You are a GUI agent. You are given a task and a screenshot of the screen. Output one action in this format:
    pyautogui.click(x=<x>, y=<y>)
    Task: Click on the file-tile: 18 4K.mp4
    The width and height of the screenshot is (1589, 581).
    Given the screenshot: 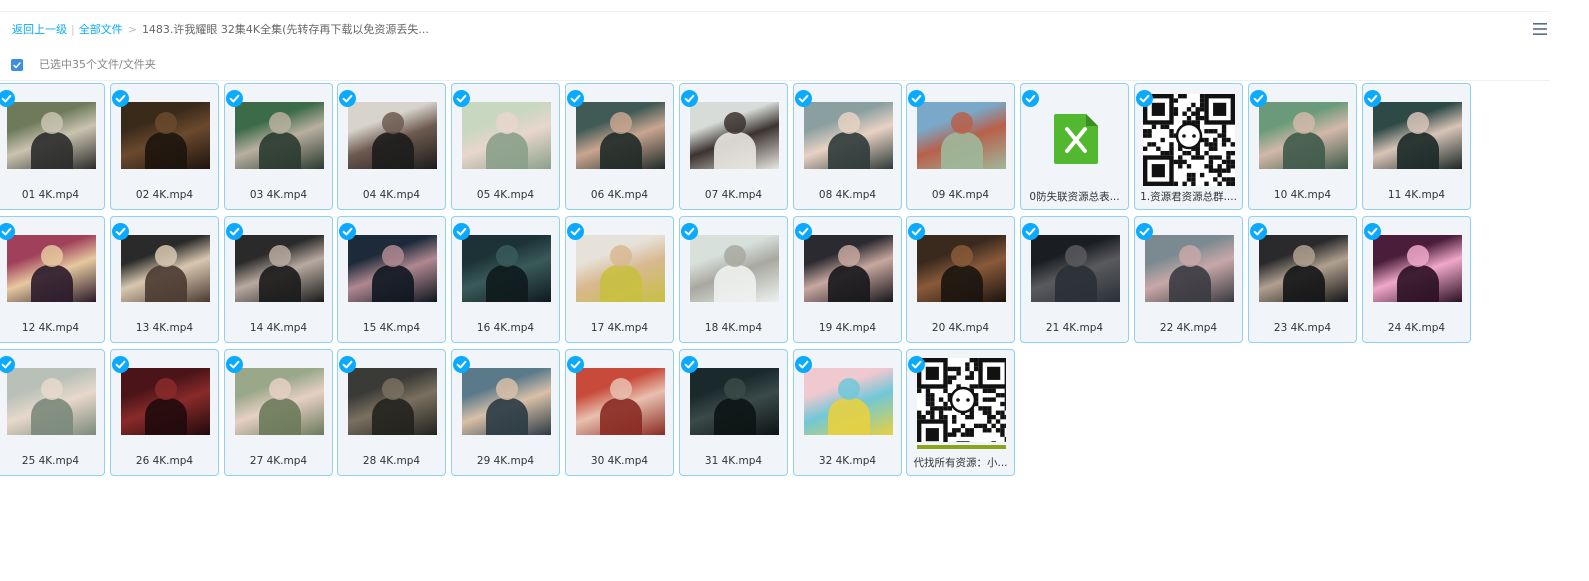 What is the action you would take?
    pyautogui.click(x=733, y=279)
    